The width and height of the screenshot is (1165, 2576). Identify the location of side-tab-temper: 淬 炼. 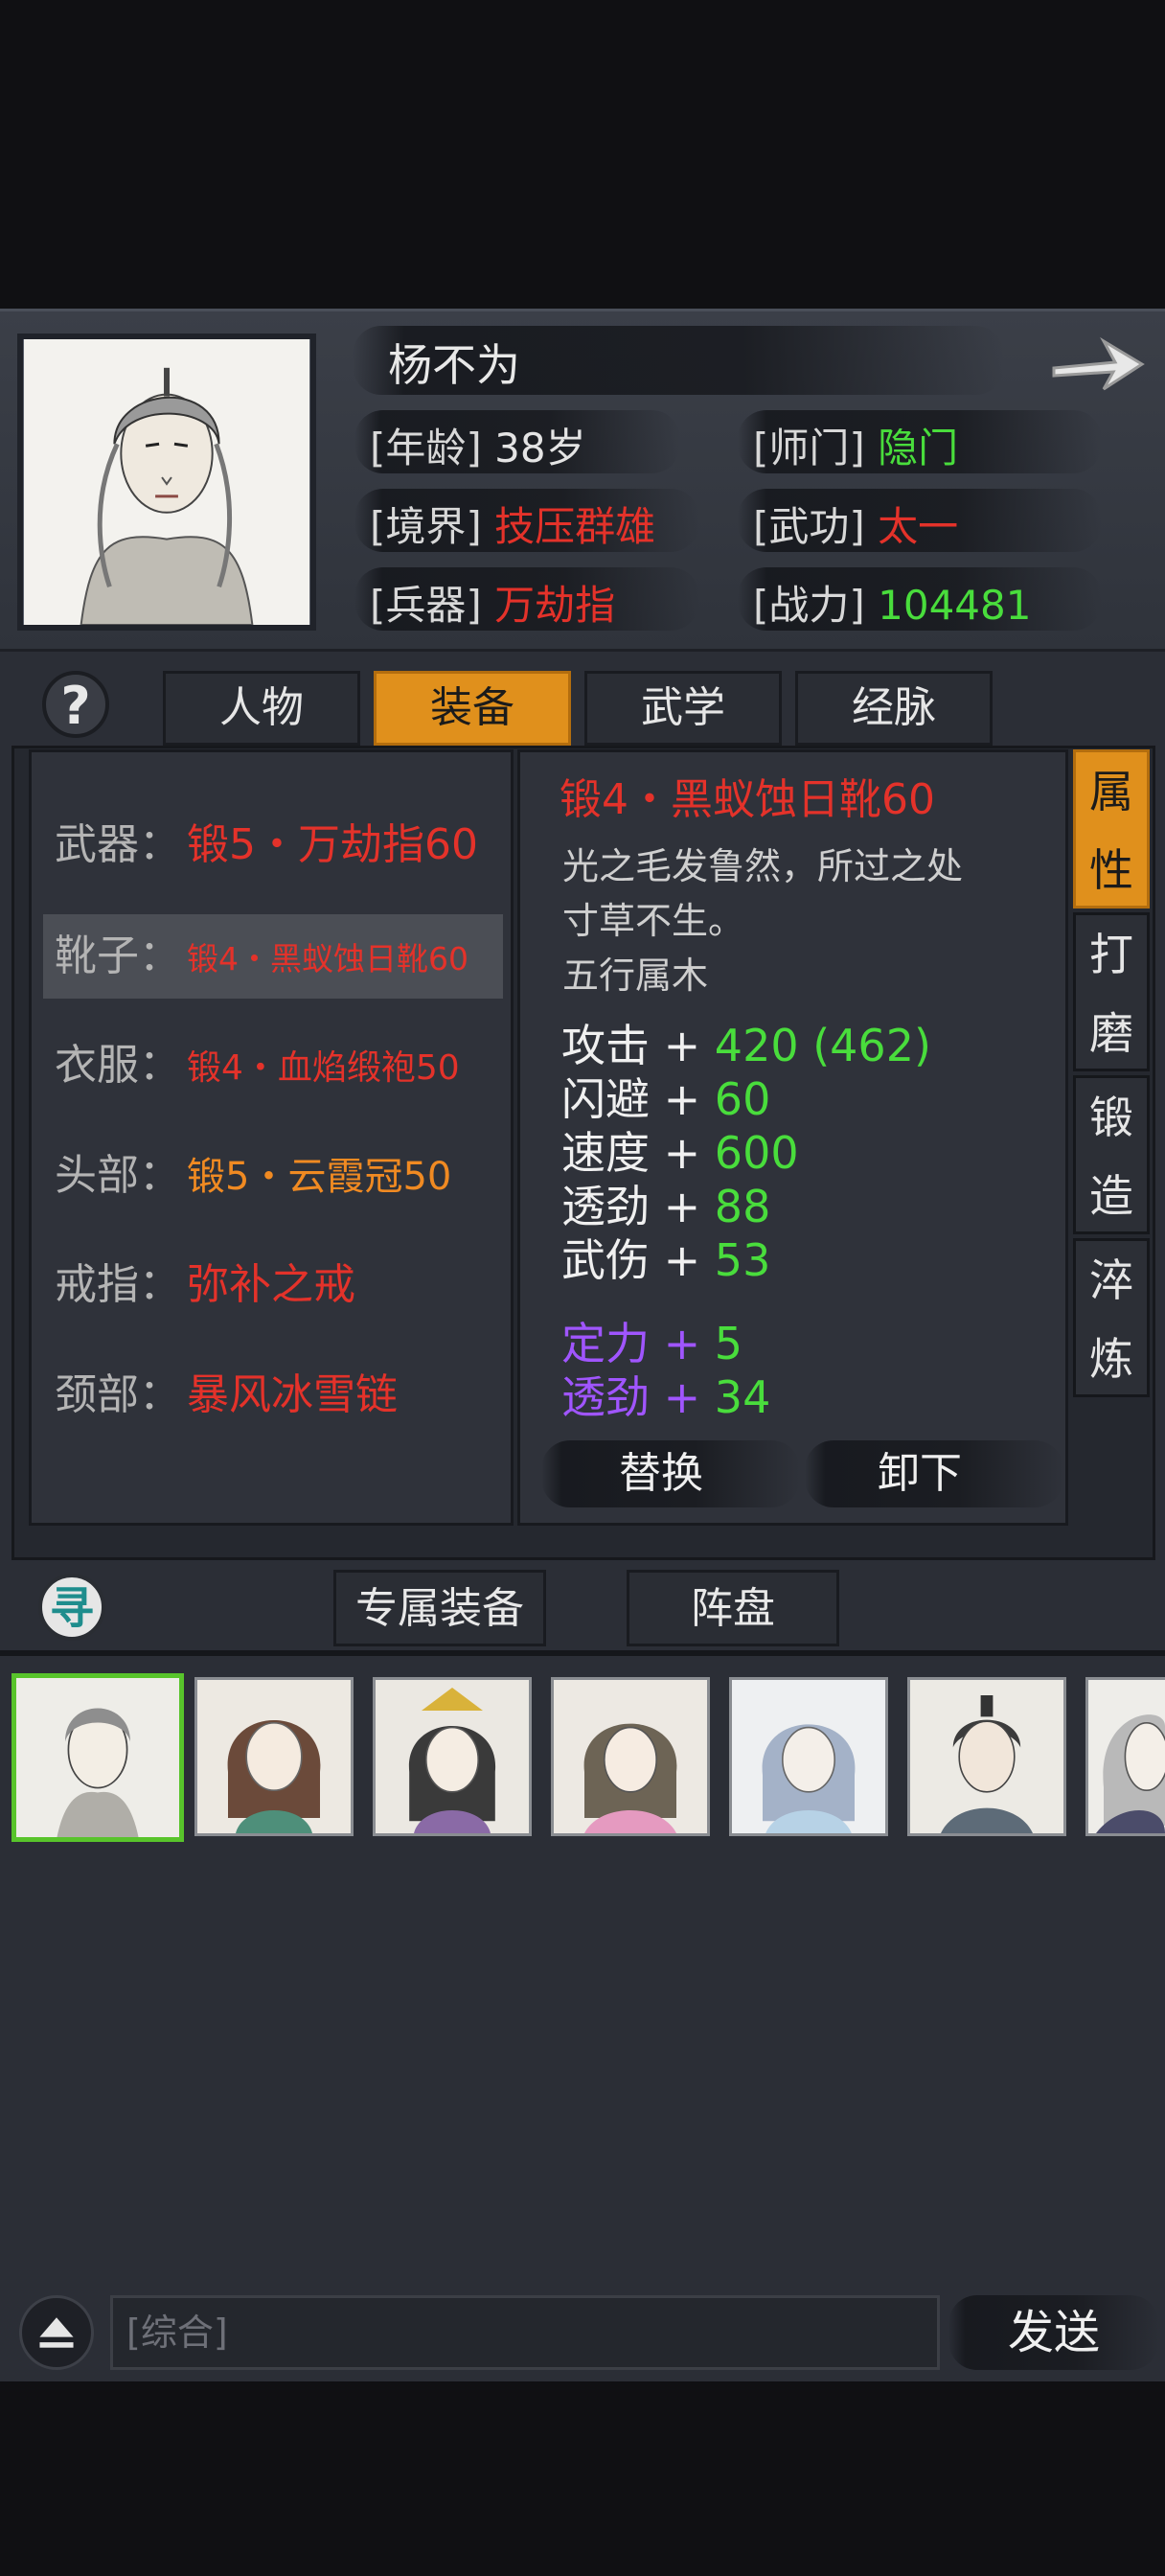
(1111, 1318).